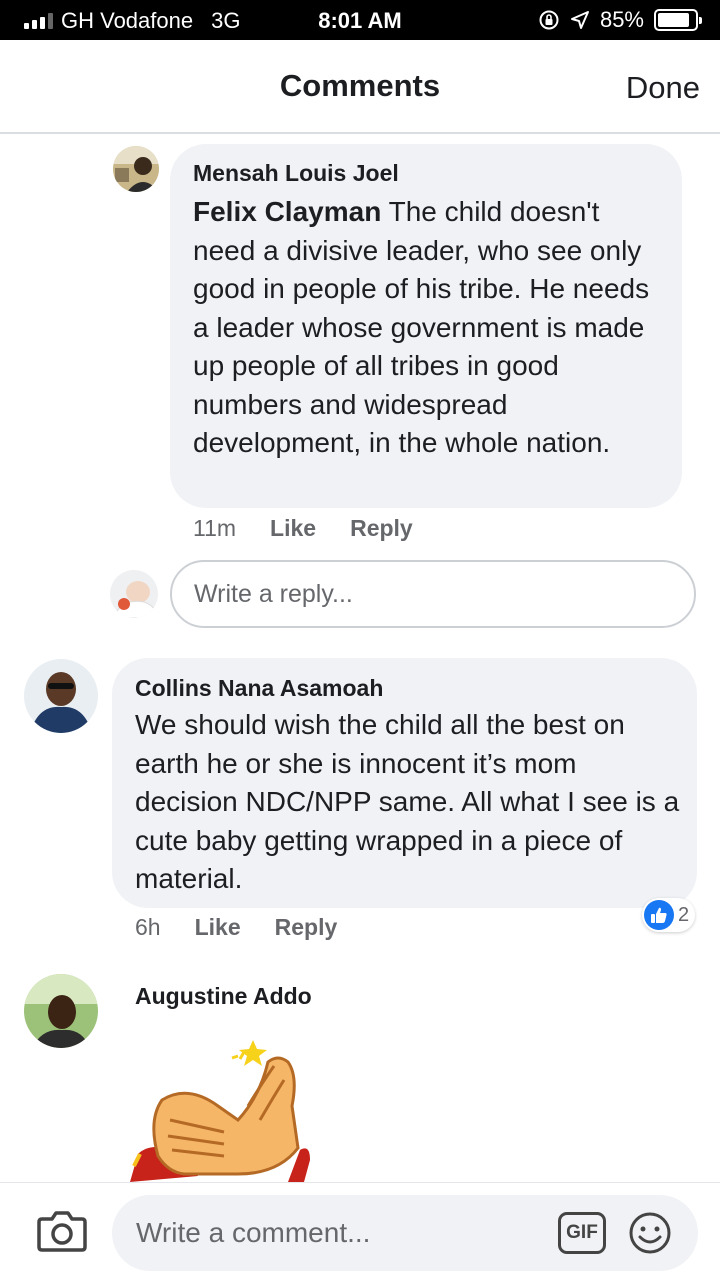 The image size is (720, 1280). Describe the element at coordinates (684, 914) in the screenshot. I see `reaction-count: 2` at that location.